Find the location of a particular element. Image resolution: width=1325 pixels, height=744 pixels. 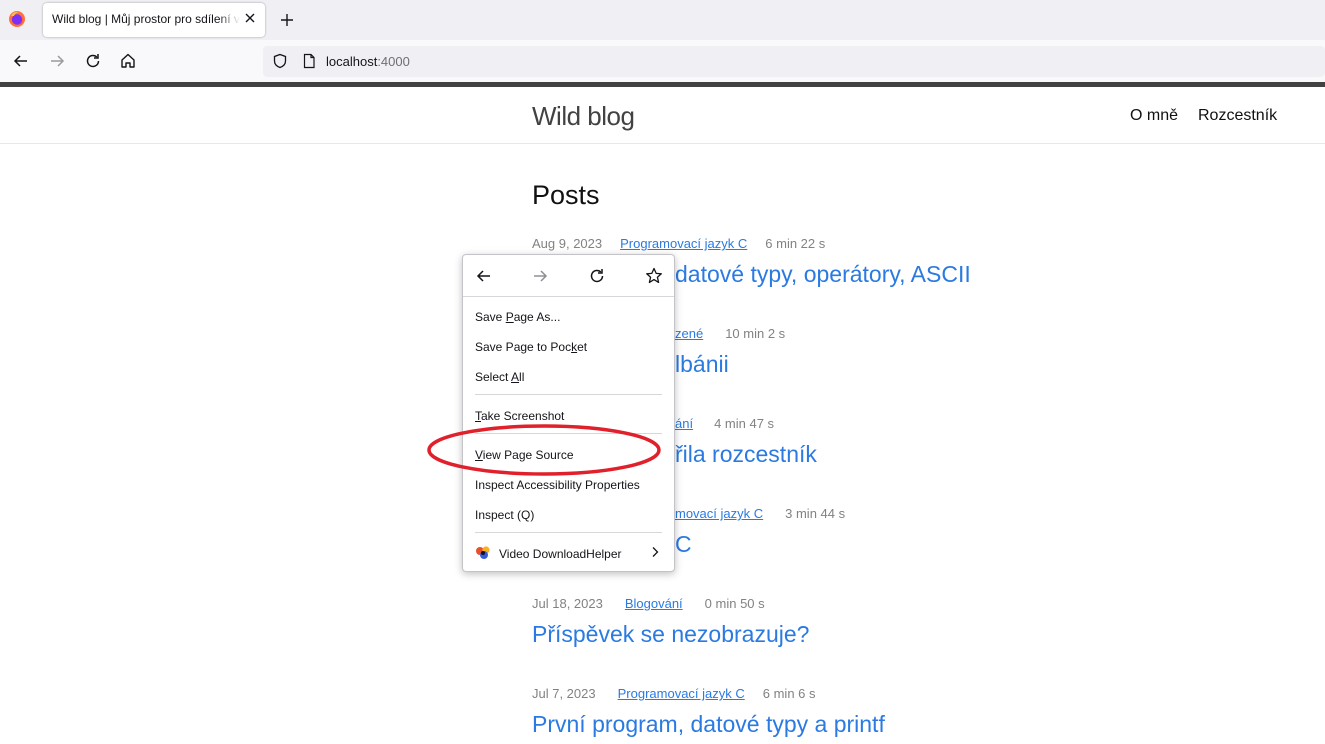

post-reading-time: 10 min 2 s is located at coordinates (755, 333).